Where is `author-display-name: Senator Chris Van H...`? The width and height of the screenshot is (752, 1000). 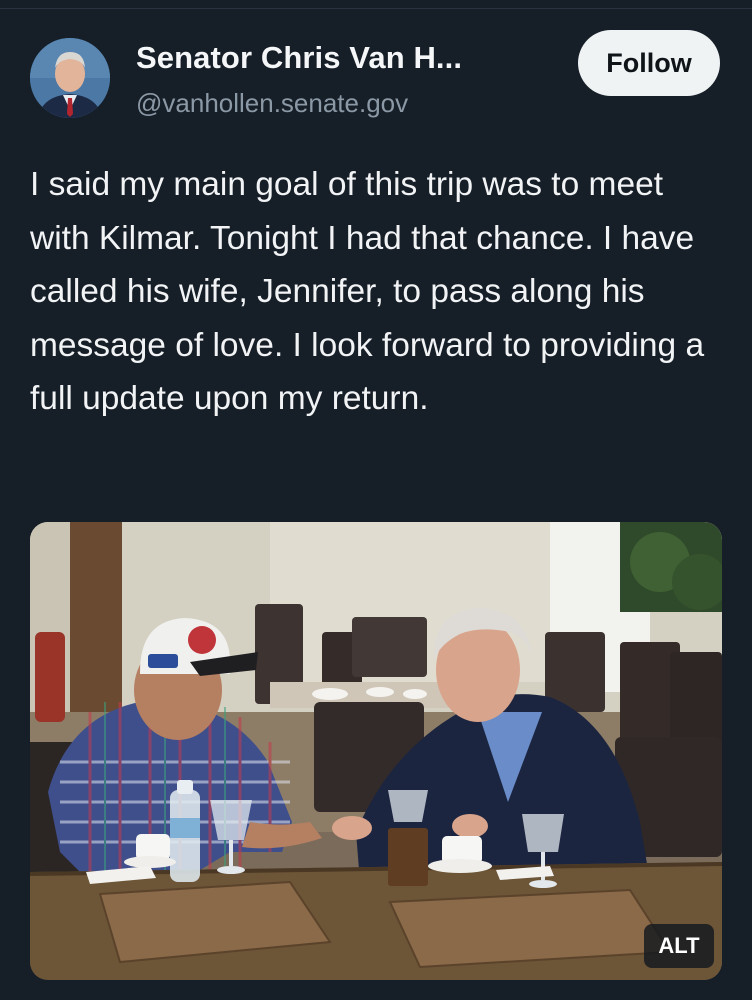 author-display-name: Senator Chris Van H... is located at coordinates (299, 58).